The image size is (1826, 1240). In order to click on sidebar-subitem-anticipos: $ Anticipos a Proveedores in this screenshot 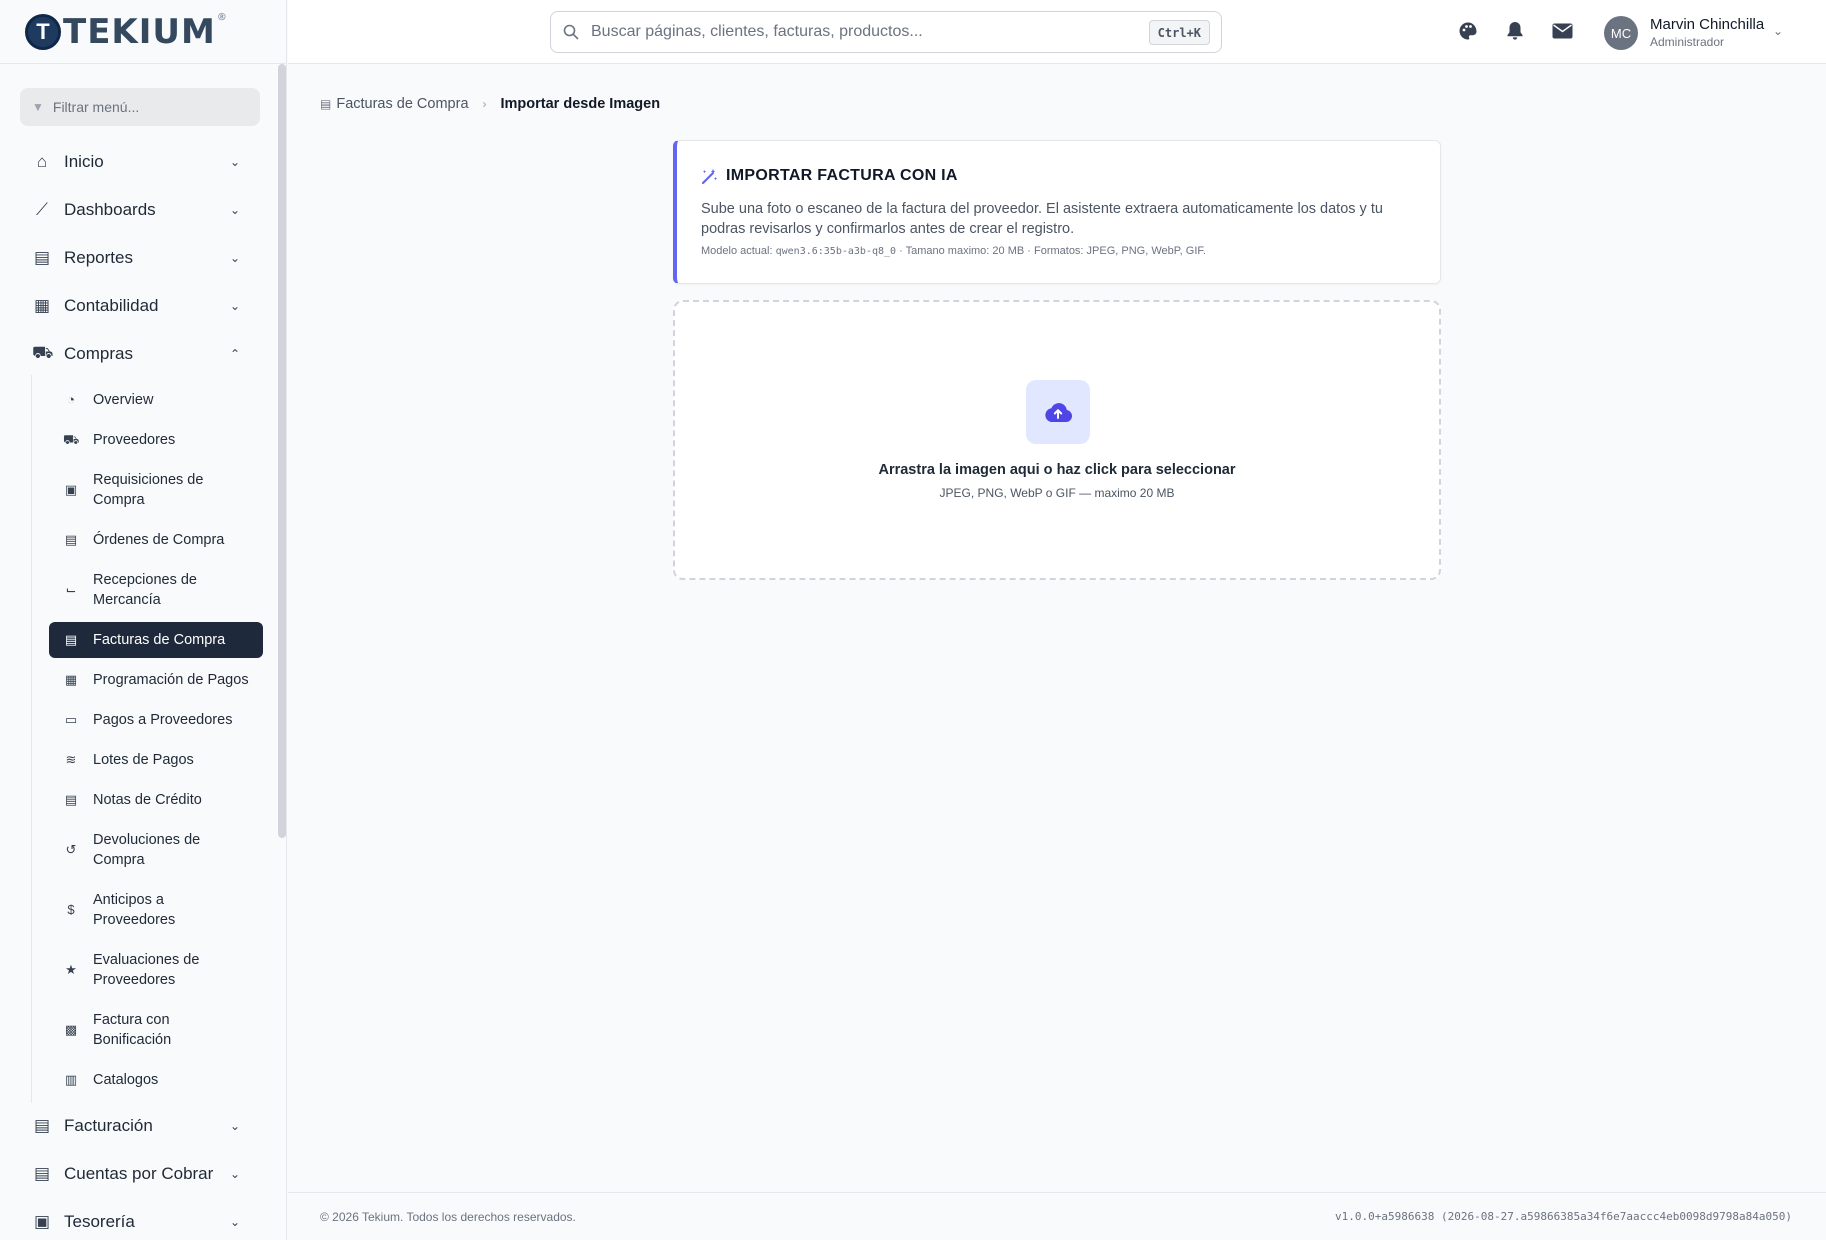, I will do `click(156, 910)`.